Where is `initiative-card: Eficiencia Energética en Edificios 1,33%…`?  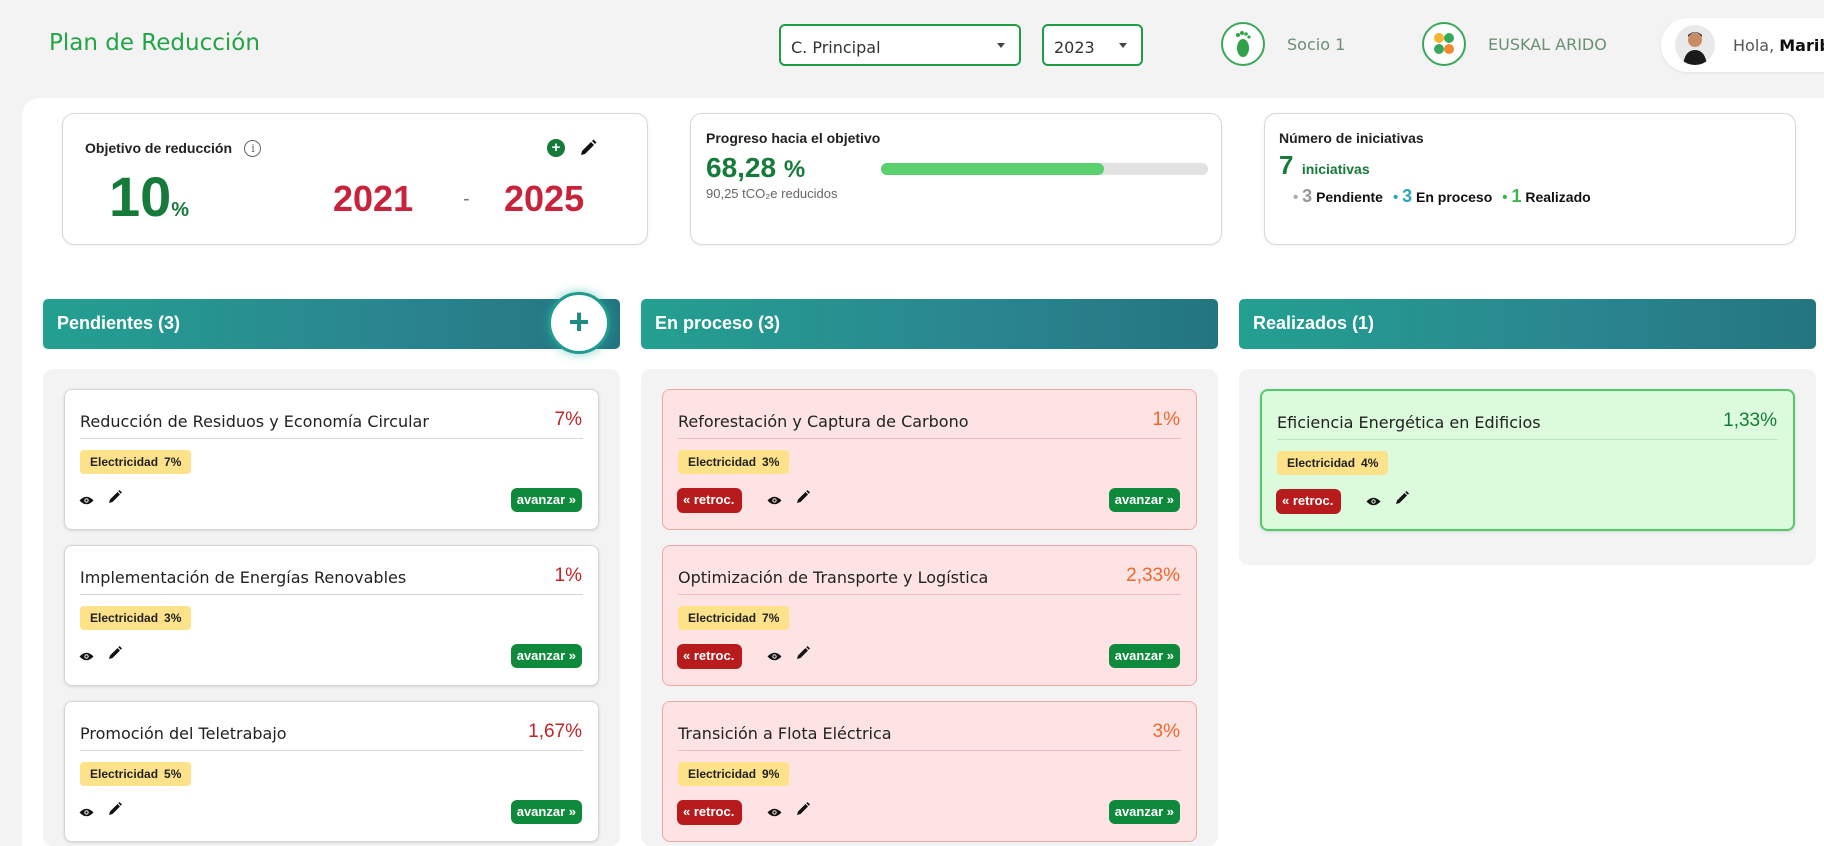 initiative-card: Eficiencia Energética en Edificios 1,33%… is located at coordinates (1527, 460).